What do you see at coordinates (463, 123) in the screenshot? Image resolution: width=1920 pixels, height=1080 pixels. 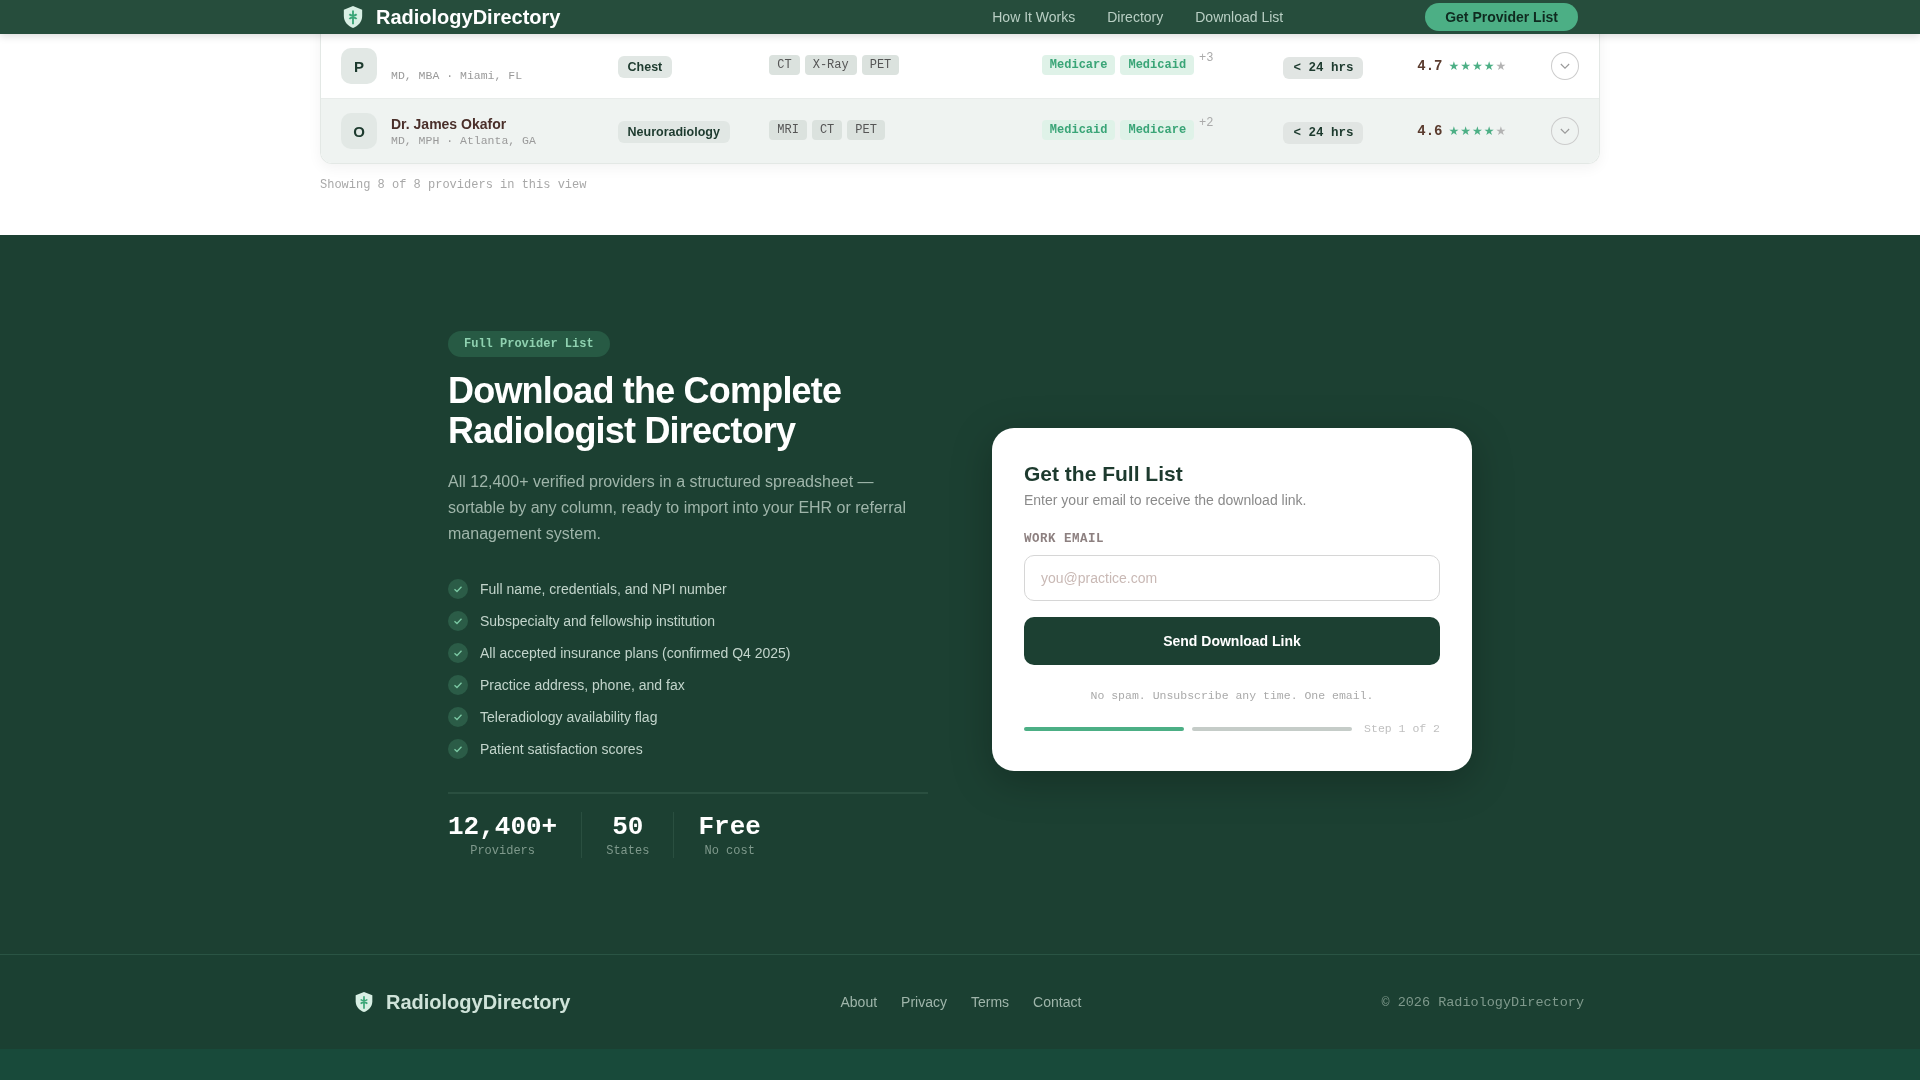 I see `provider-name: Dr. James Okafor` at bounding box center [463, 123].